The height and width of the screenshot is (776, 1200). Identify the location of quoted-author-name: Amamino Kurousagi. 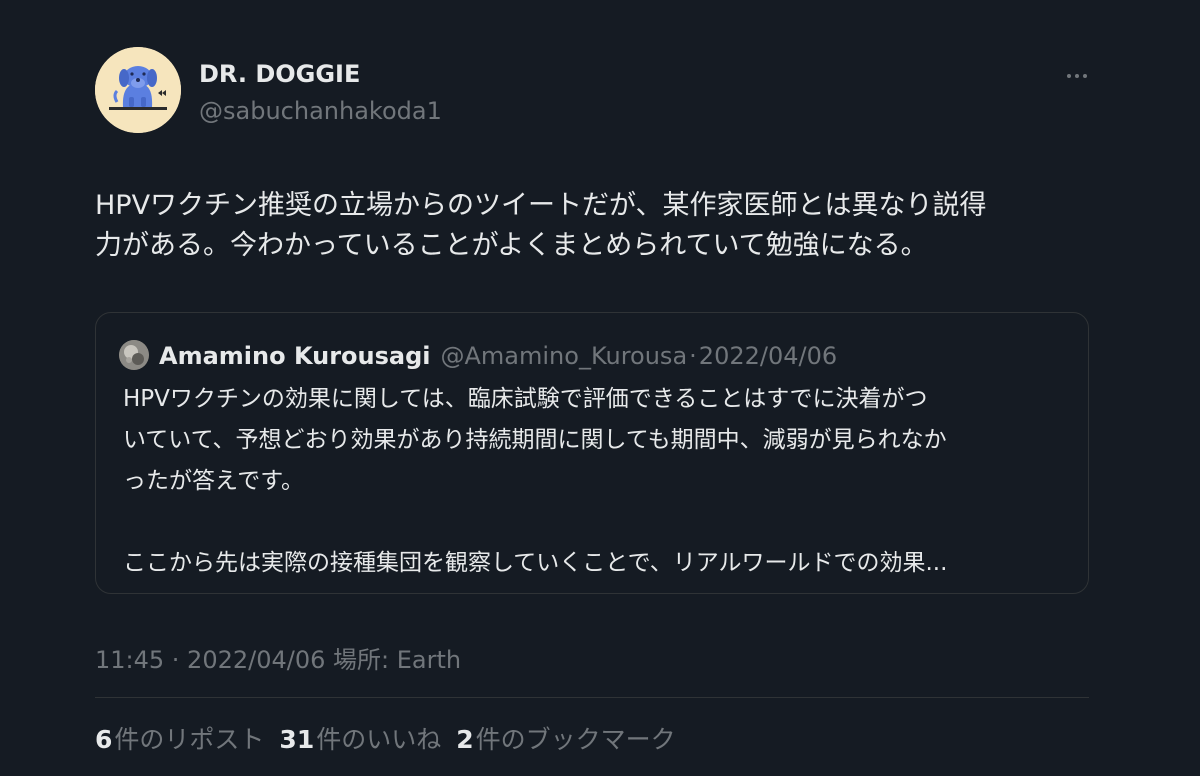
(295, 356).